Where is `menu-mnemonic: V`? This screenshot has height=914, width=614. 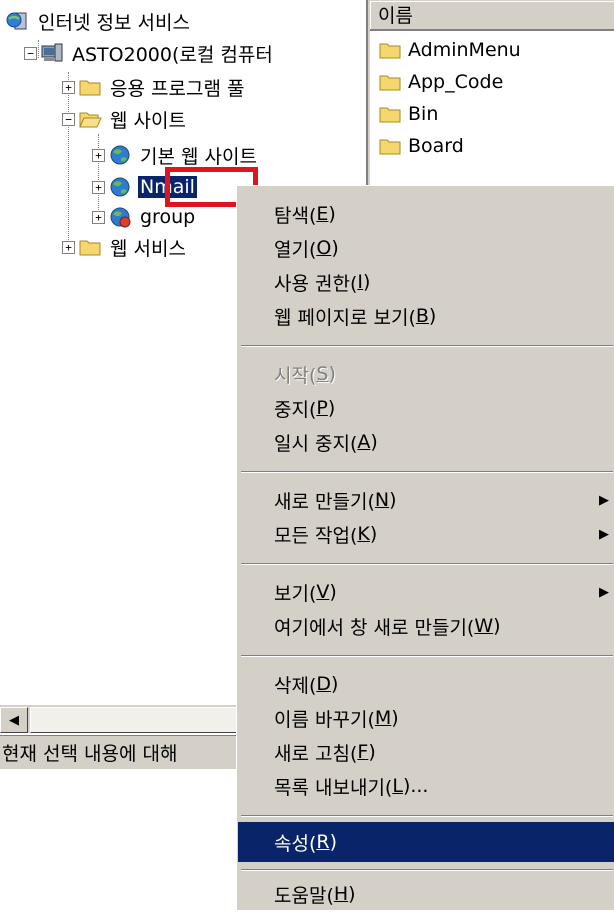
menu-mnemonic: V is located at coordinates (323, 592).